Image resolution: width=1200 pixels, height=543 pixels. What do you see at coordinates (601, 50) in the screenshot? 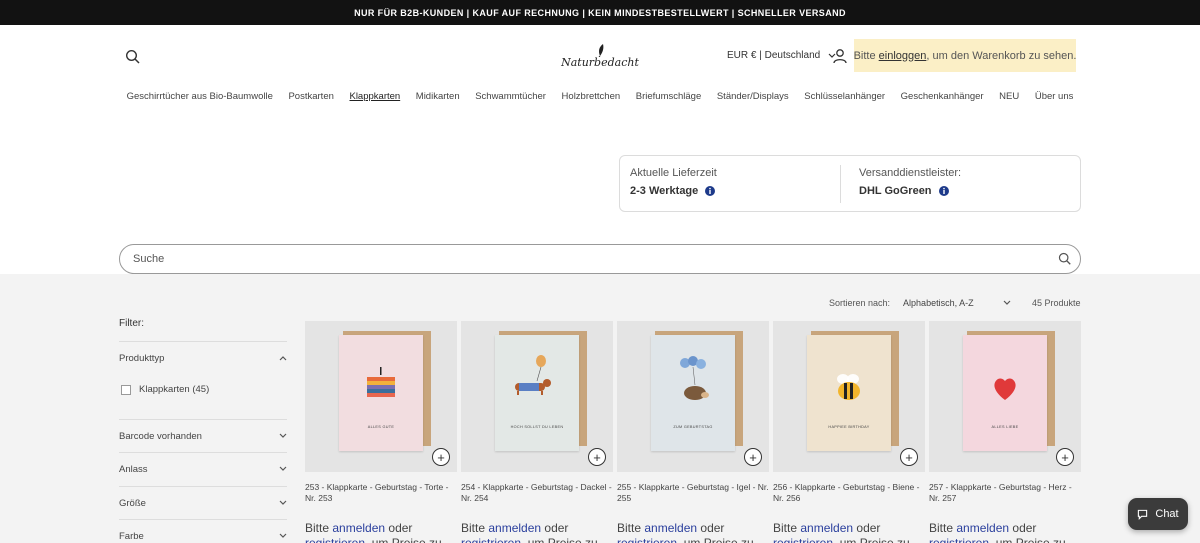
I see `leaf-icon` at bounding box center [601, 50].